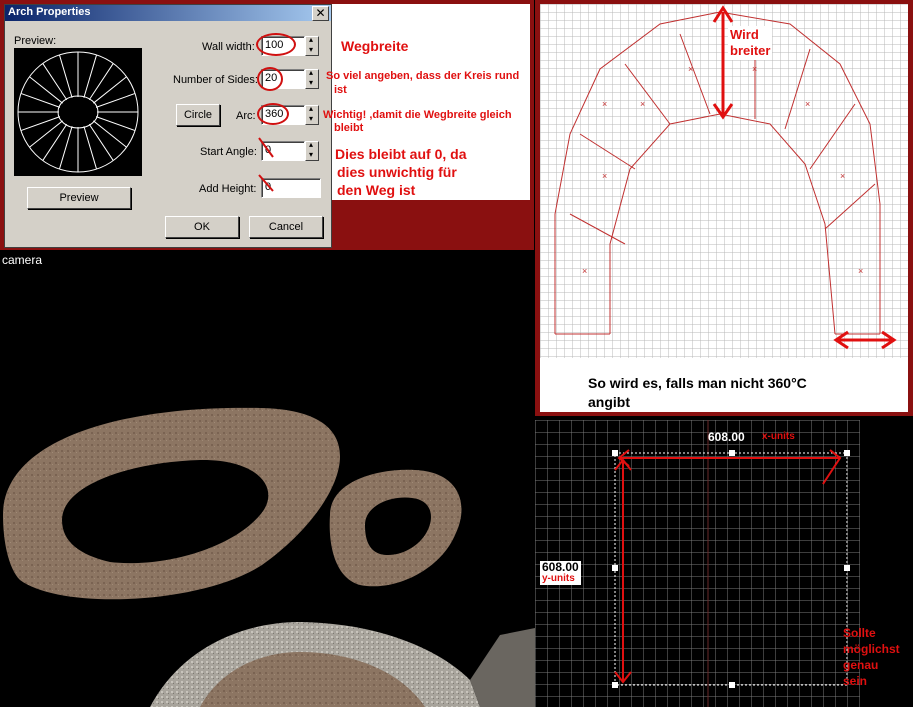 This screenshot has width=913, height=707. What do you see at coordinates (395, 528) in the screenshot?
I see `small-ring` at bounding box center [395, 528].